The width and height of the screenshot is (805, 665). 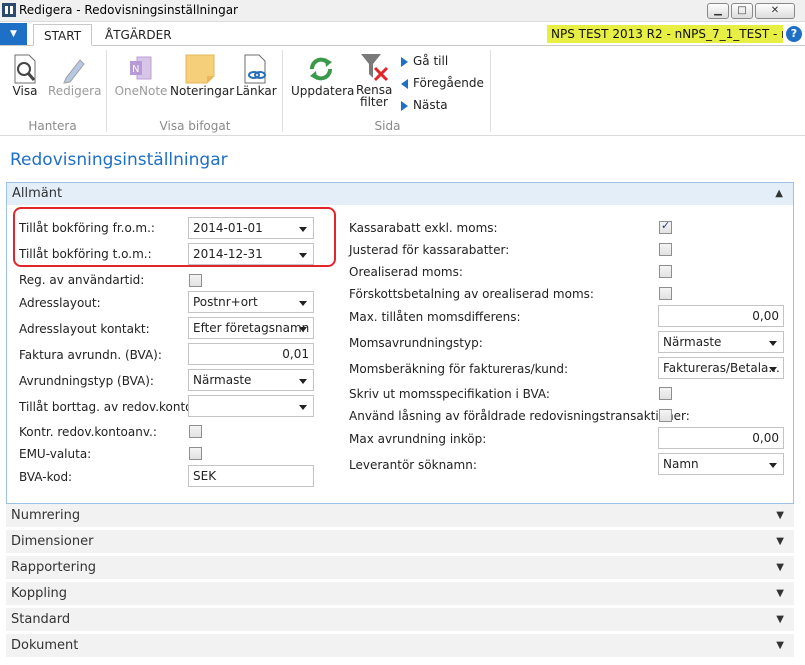 I want to click on fasttab-documents-title: Dokument, so click(x=45, y=645).